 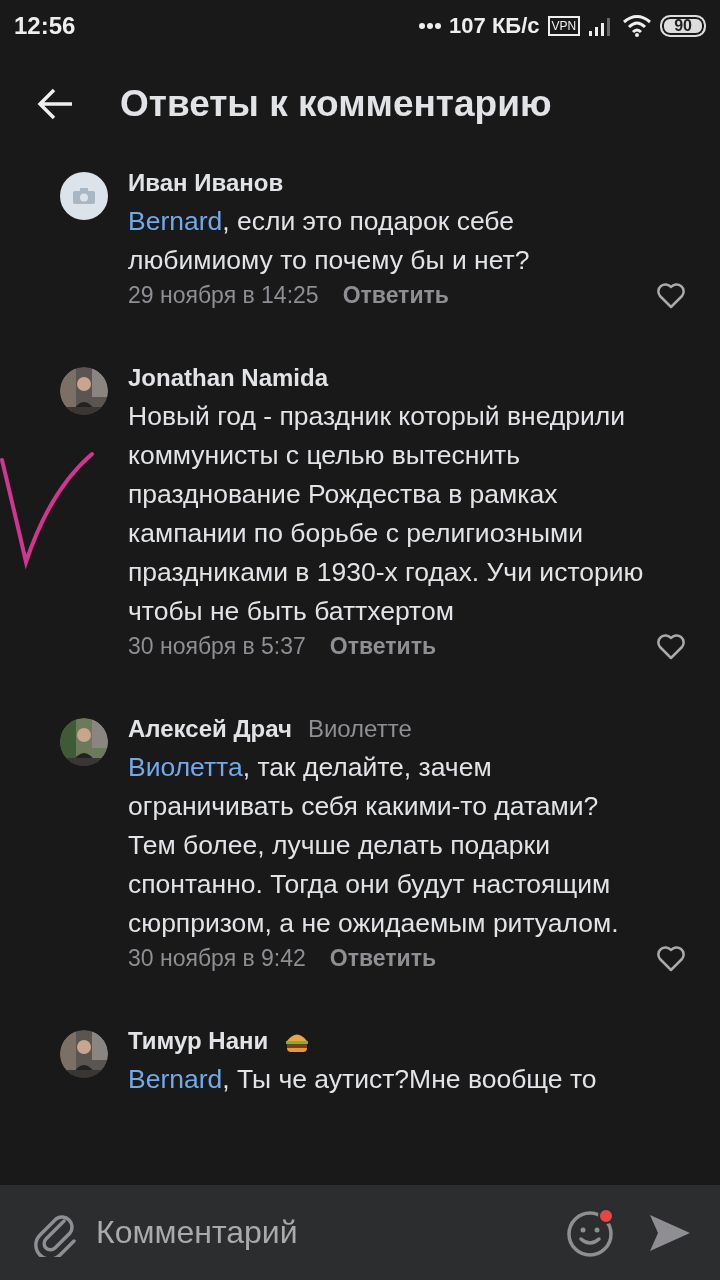 I want to click on comment-text: Bernard, если это подарок себе любимиому то почему бы и нет?, so click(x=329, y=241).